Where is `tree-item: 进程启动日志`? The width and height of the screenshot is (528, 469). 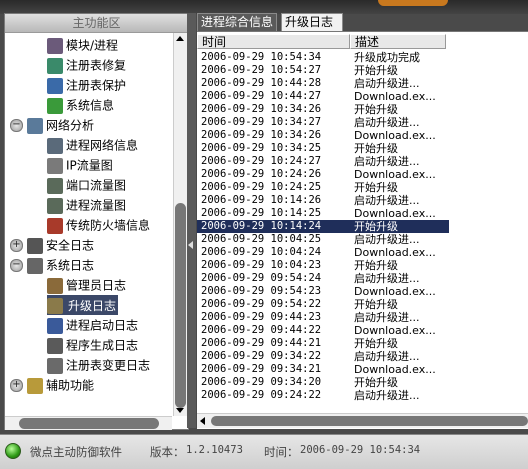 tree-item: 进程启动日志 is located at coordinates (92, 325).